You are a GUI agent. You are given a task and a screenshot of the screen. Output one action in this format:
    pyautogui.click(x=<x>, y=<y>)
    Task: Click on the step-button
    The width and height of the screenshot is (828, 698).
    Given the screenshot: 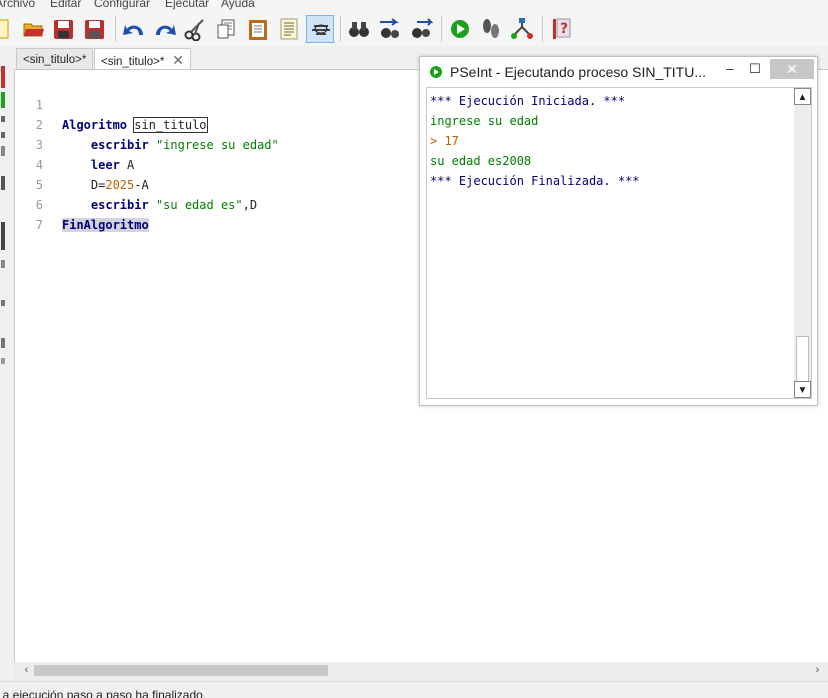 What is the action you would take?
    pyautogui.click(x=491, y=29)
    